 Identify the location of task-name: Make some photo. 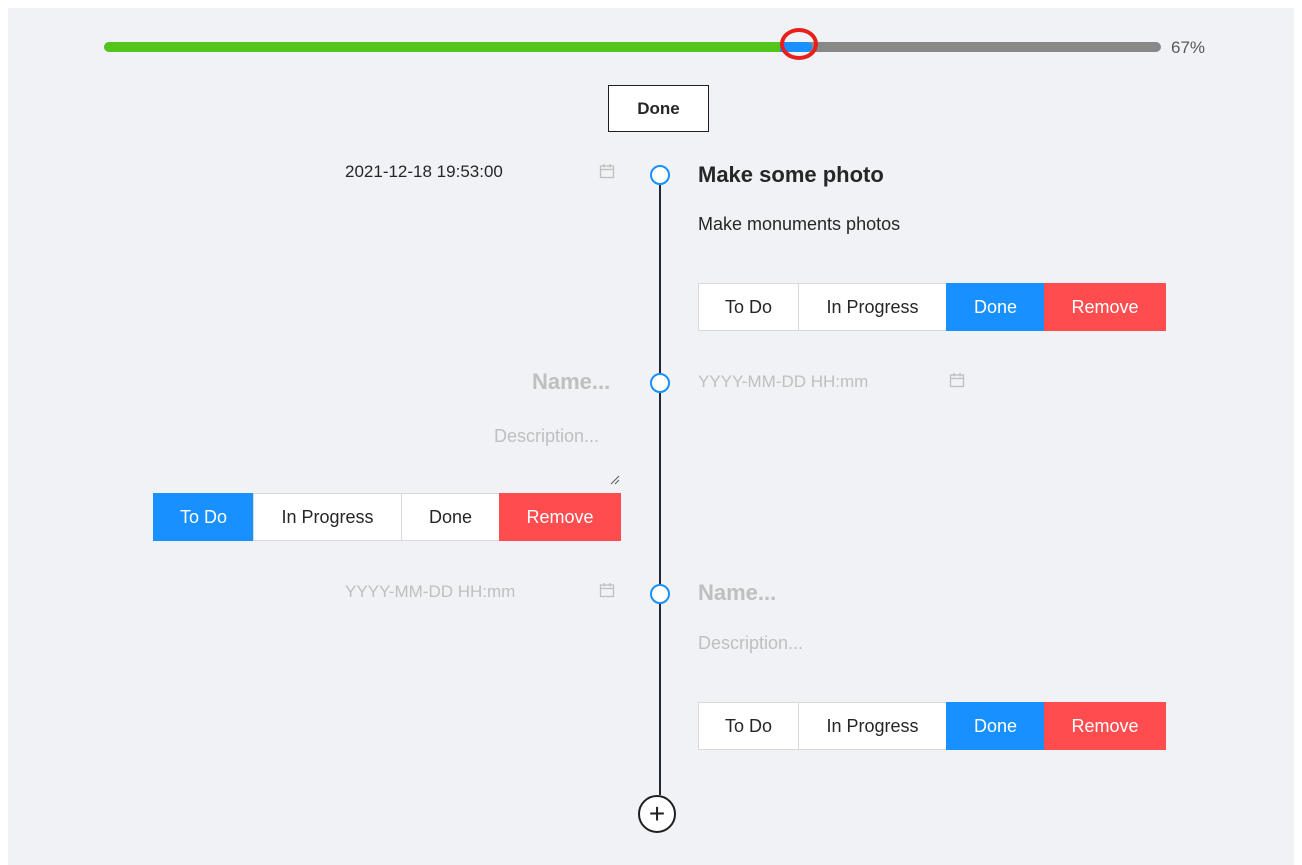
(791, 175).